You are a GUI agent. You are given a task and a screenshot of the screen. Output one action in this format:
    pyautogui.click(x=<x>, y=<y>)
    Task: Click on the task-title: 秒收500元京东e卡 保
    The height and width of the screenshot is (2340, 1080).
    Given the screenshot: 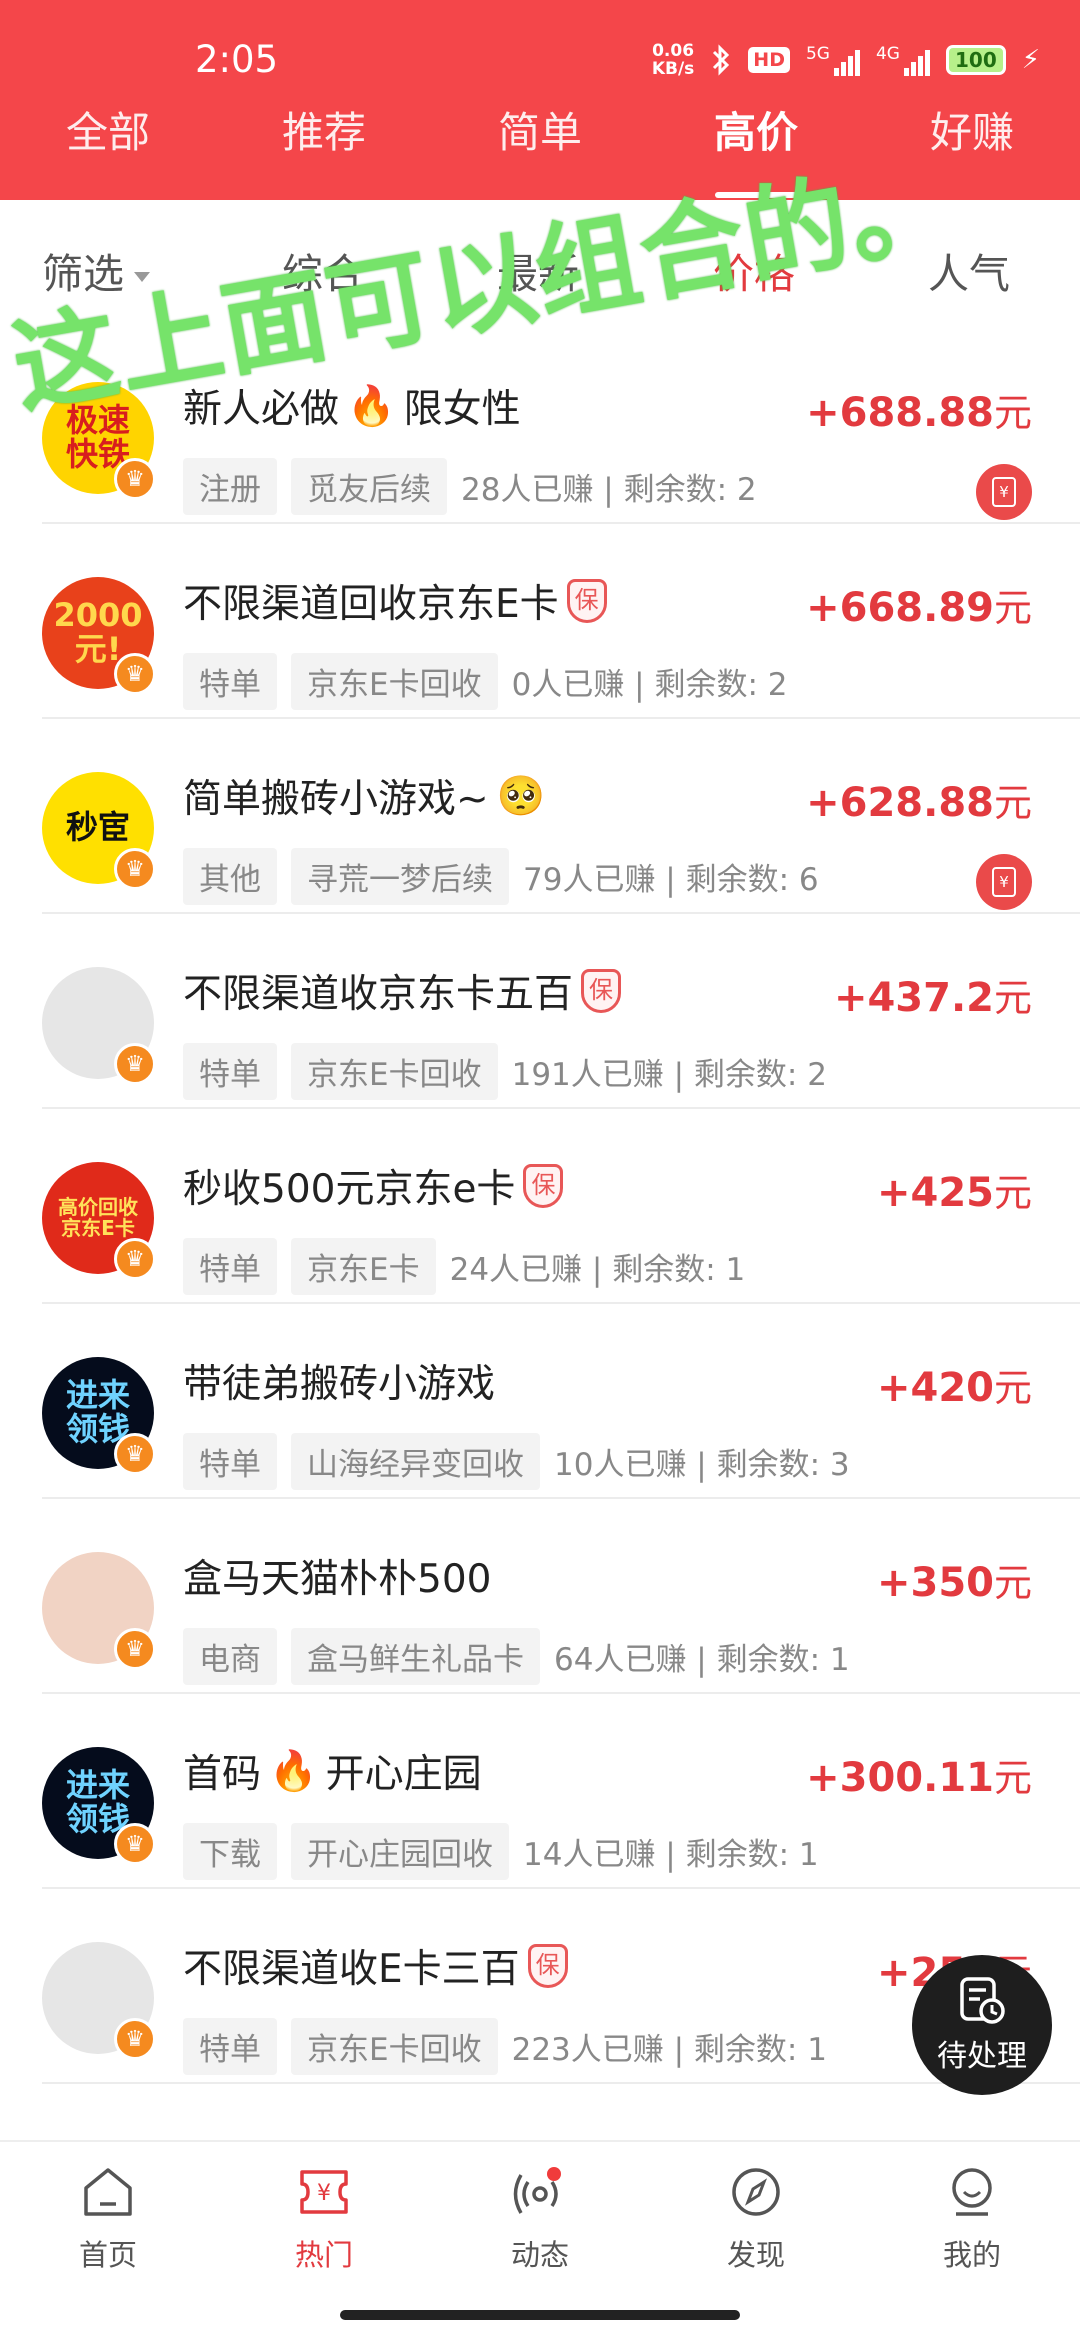 What is the action you would take?
    pyautogui.click(x=373, y=1186)
    